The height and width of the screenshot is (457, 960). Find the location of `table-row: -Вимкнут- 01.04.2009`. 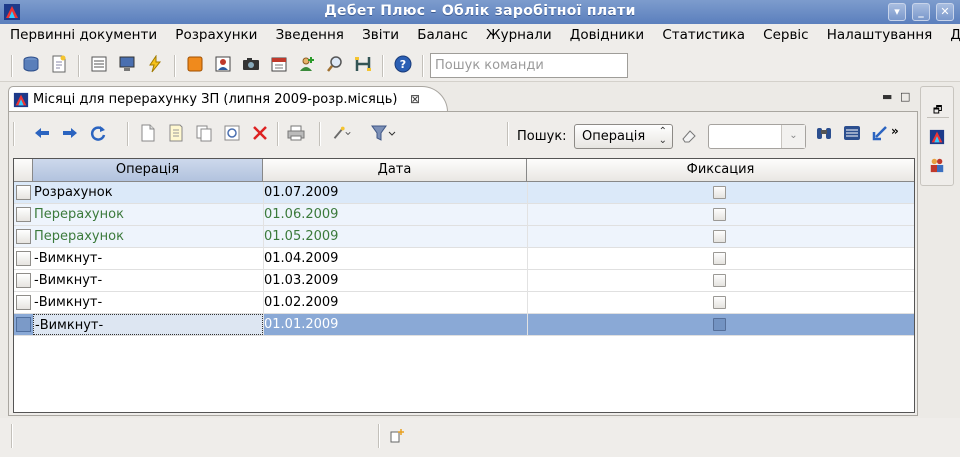

table-row: -Вимкнут- 01.04.2009 is located at coordinates (464, 259).